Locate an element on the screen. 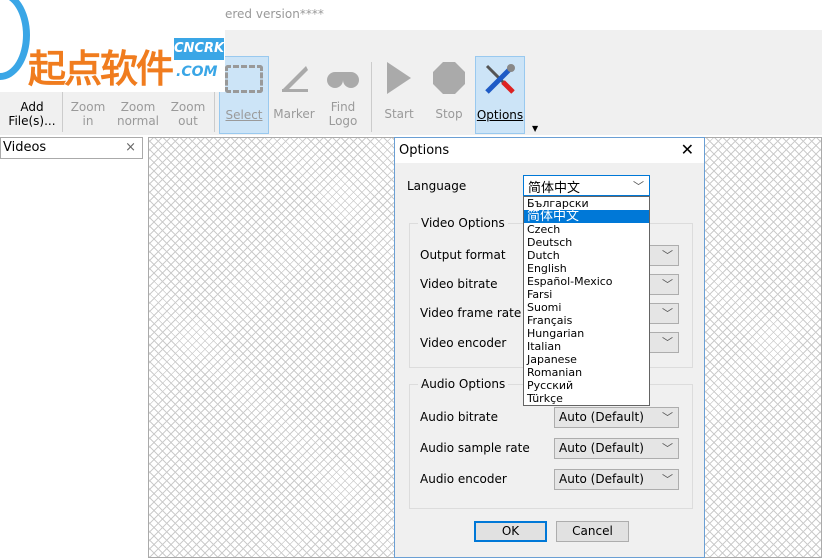 The image size is (822, 558). language-option: Français is located at coordinates (586, 320).